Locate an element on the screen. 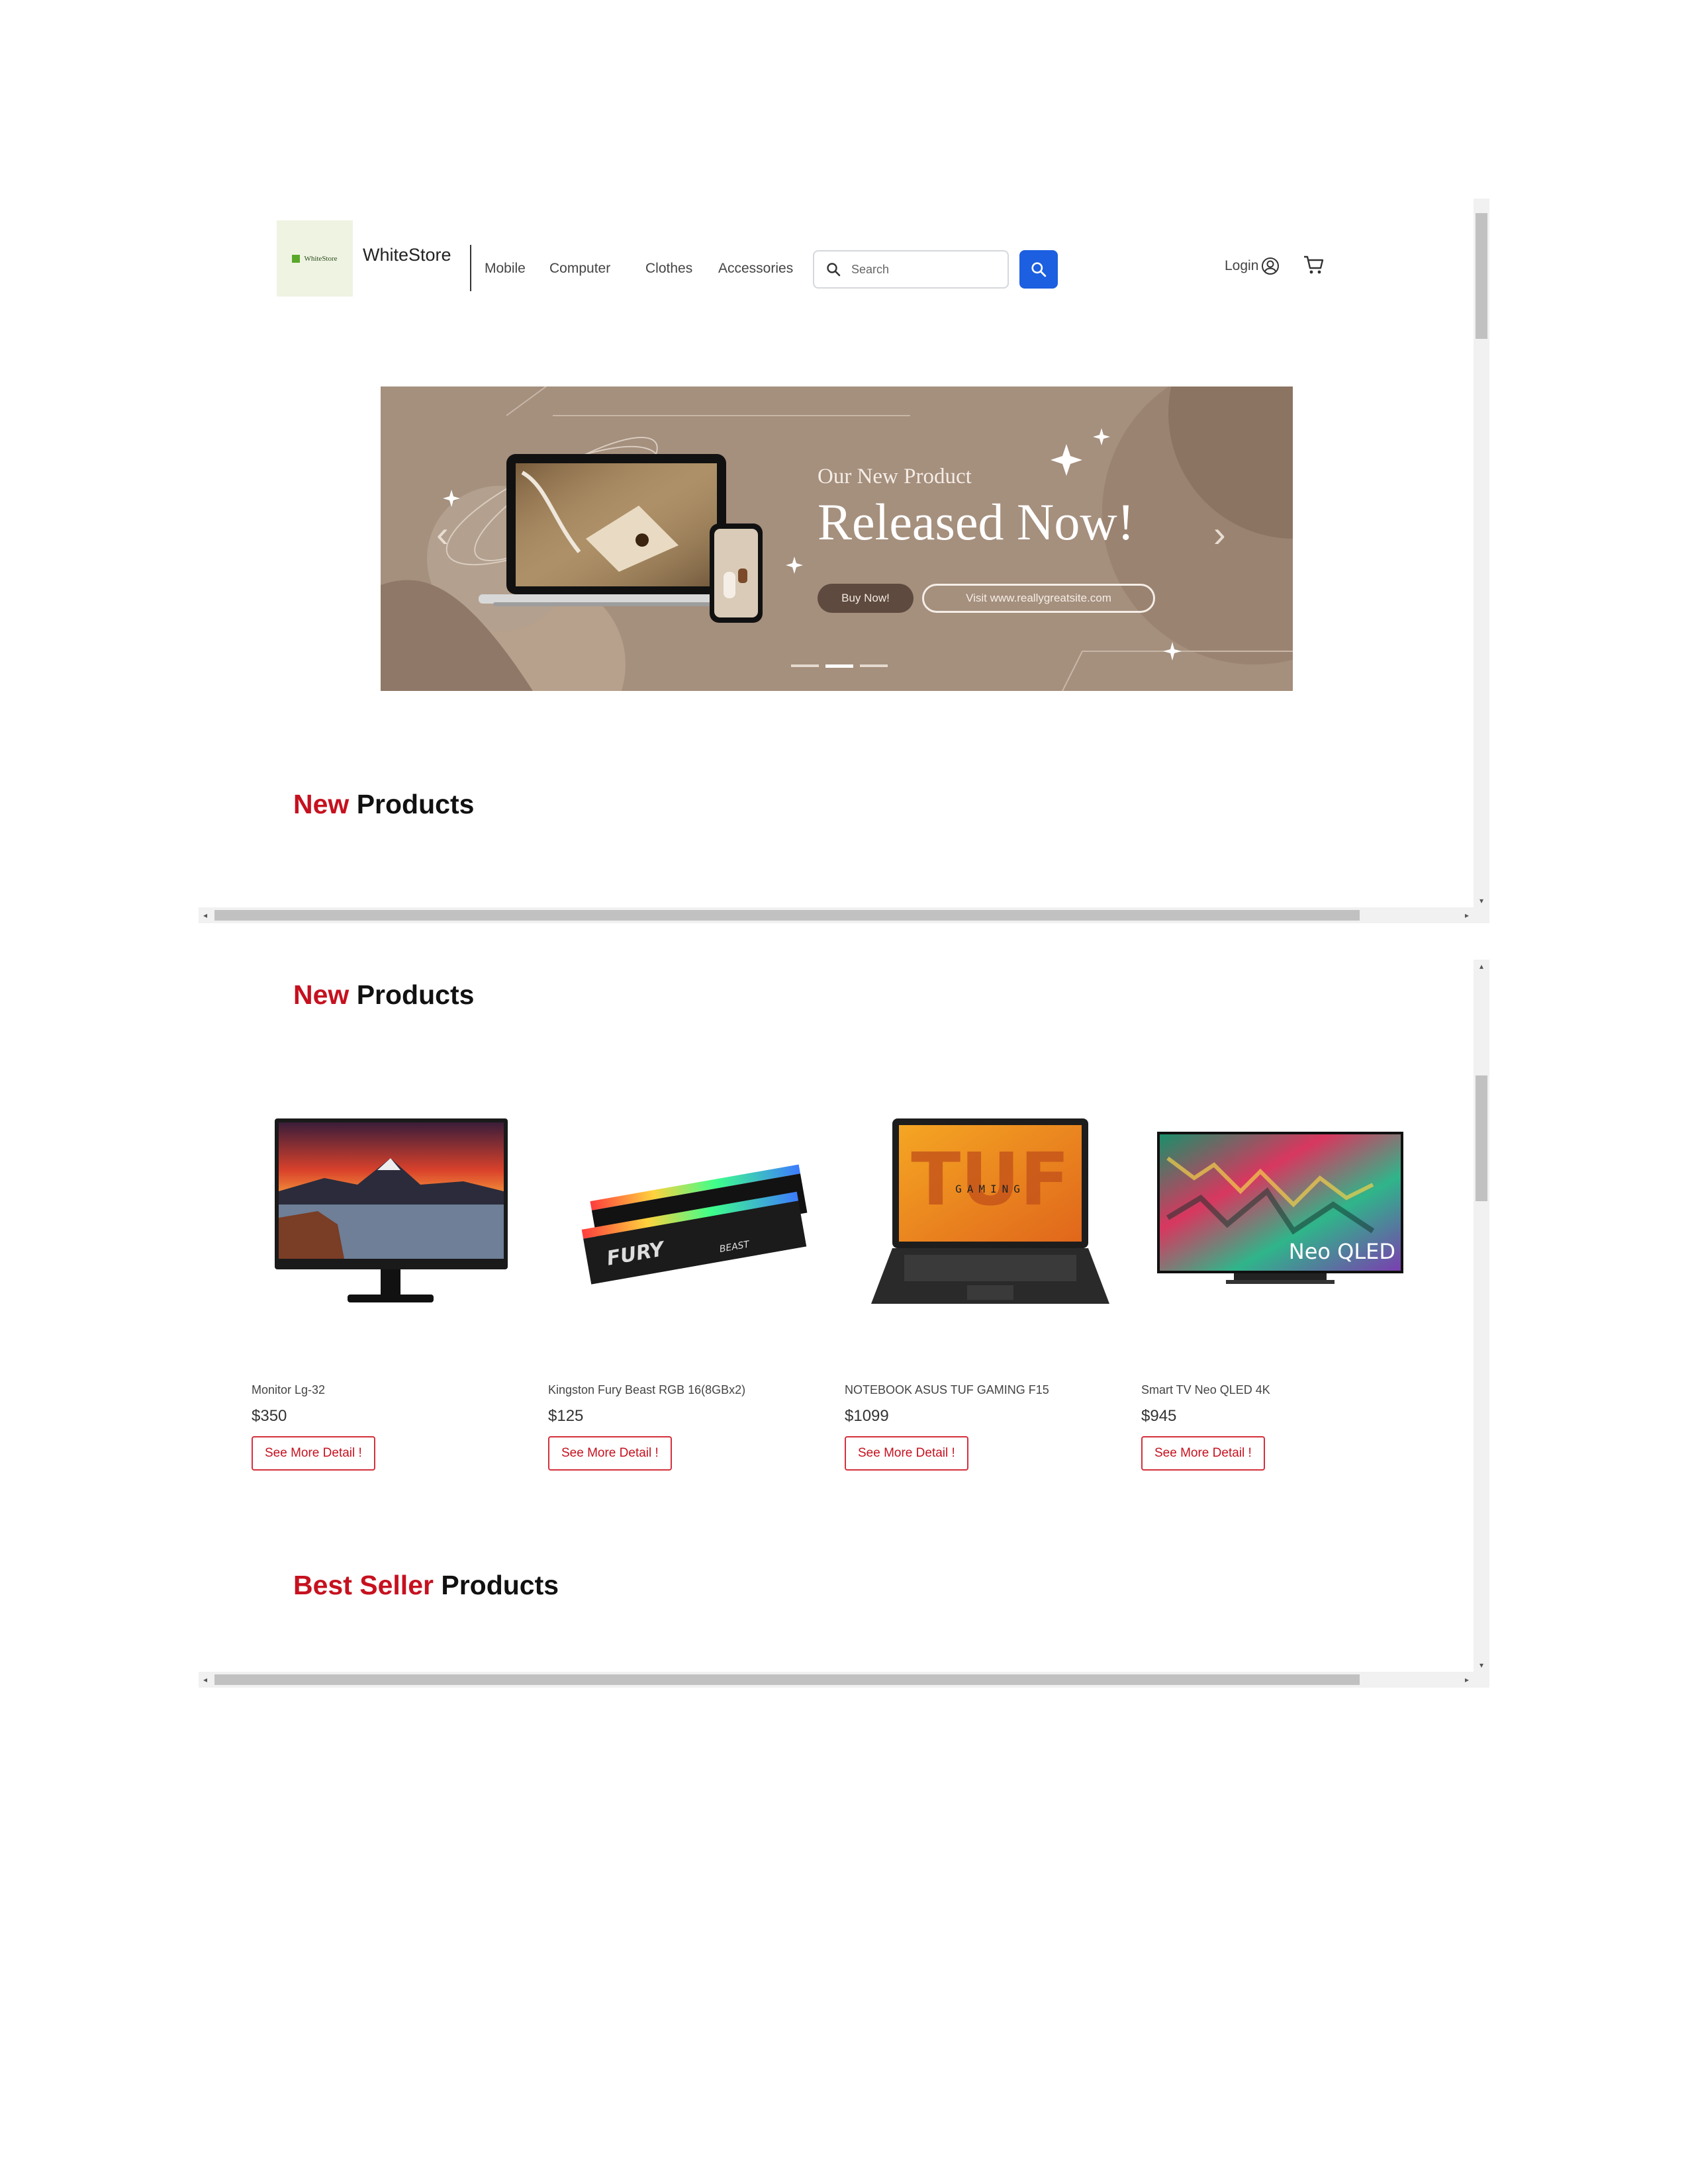 The width and height of the screenshot is (1688, 2184). nav-divider is located at coordinates (470, 268).